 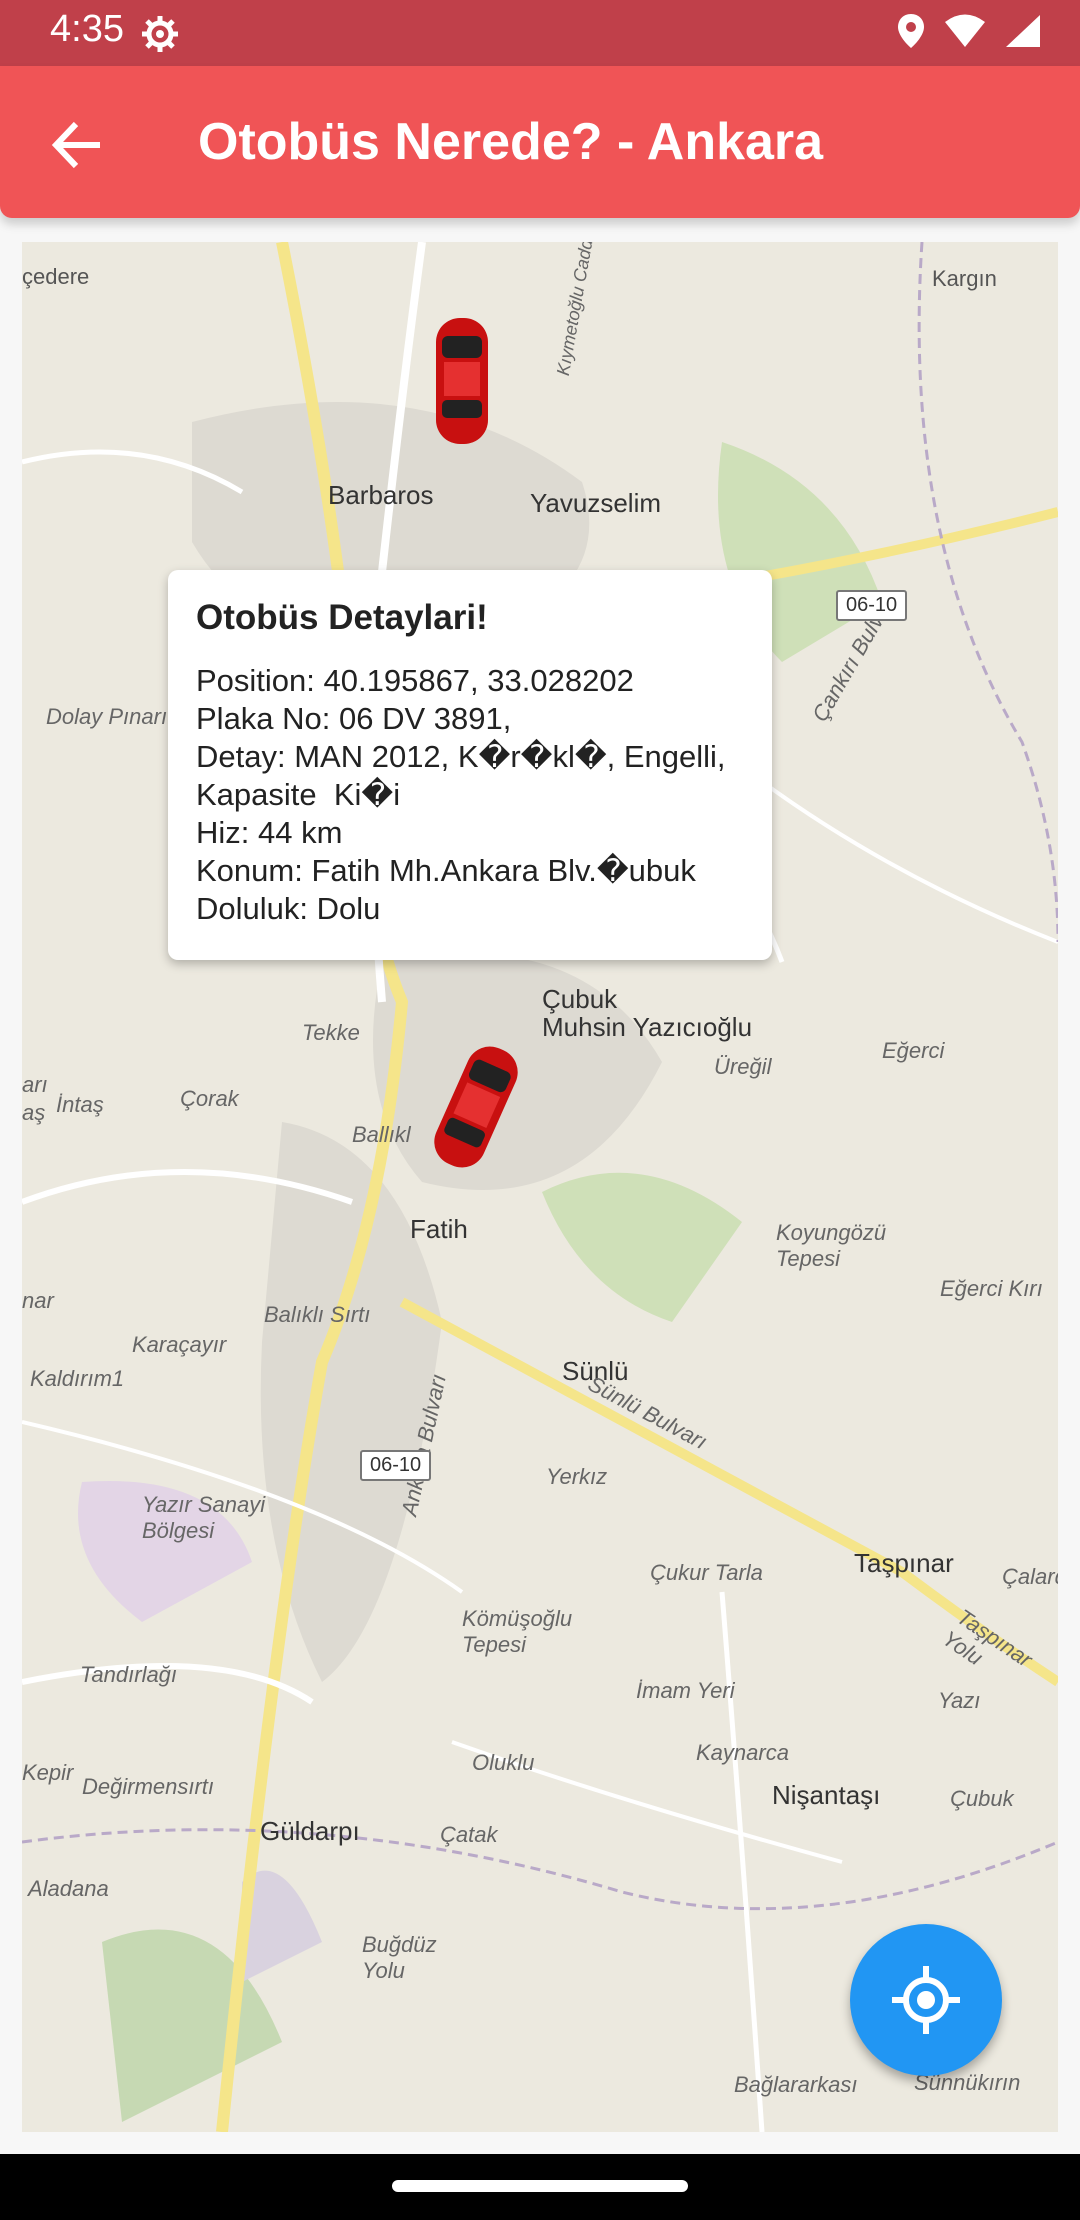 What do you see at coordinates (48, 1772) in the screenshot?
I see `map-label: Kepir` at bounding box center [48, 1772].